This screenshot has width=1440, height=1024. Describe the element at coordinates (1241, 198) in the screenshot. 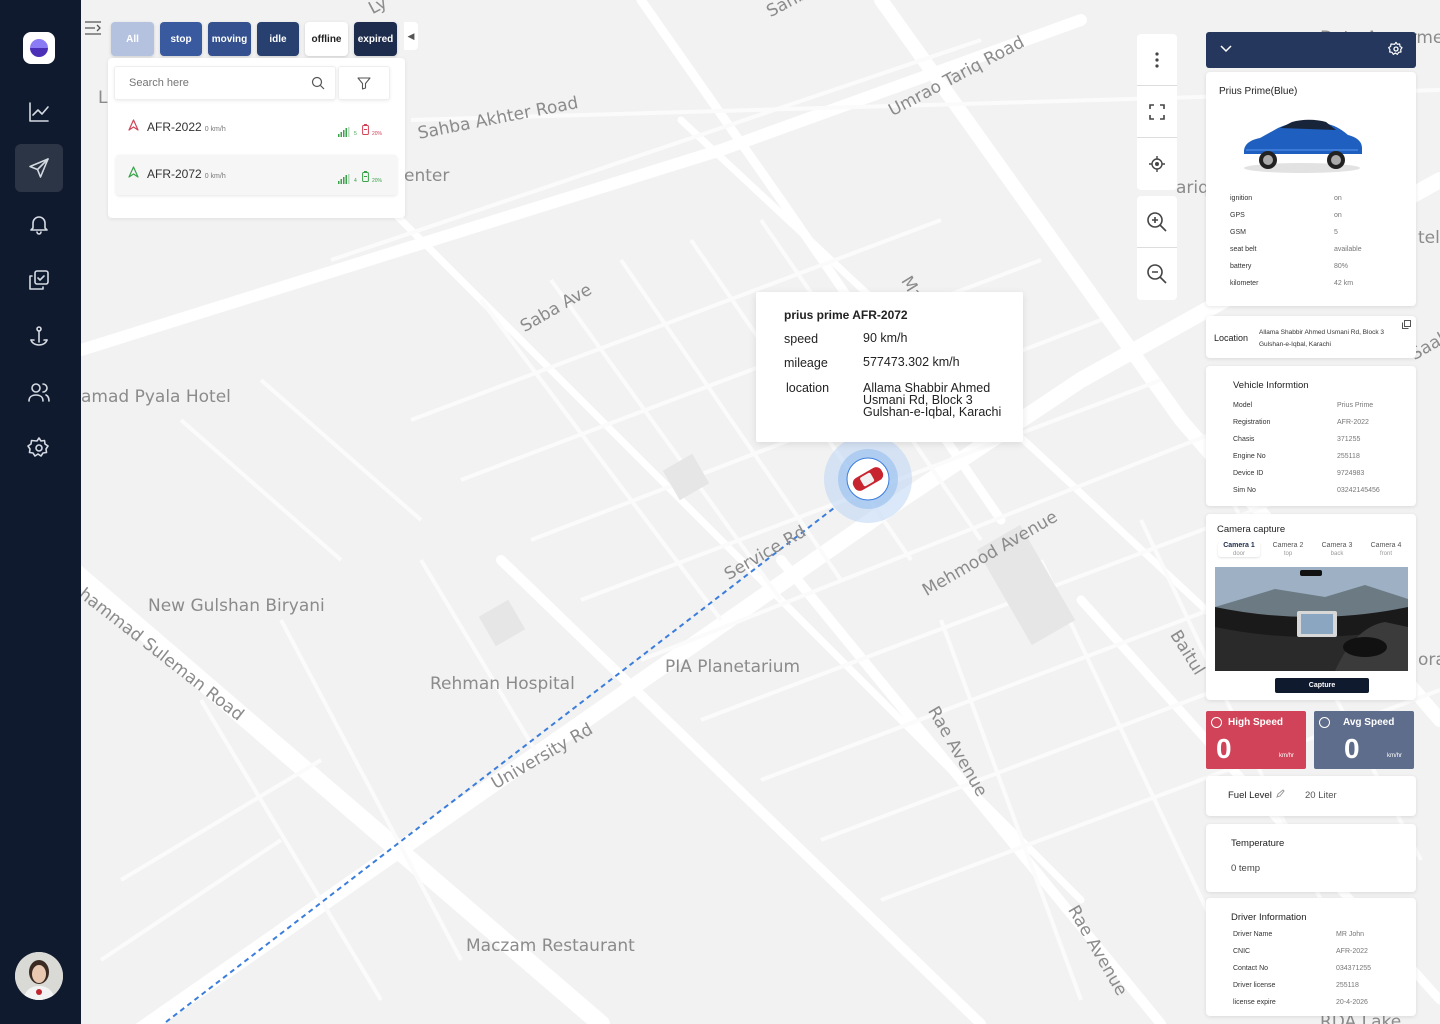

I see `info-key: ignition` at that location.